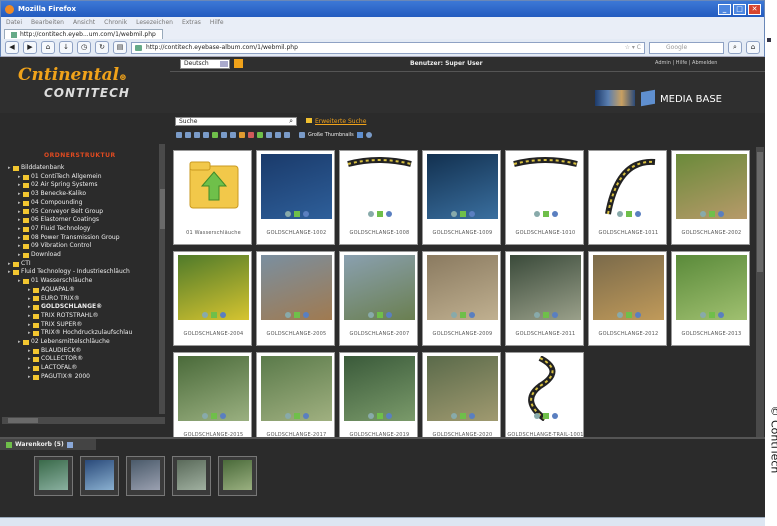 Image resolution: width=777 pixels, height=526 pixels. Describe the element at coordinates (83, 238) in the screenshot. I see `tree-item: ▸ 08 Power Transmission Group` at that location.